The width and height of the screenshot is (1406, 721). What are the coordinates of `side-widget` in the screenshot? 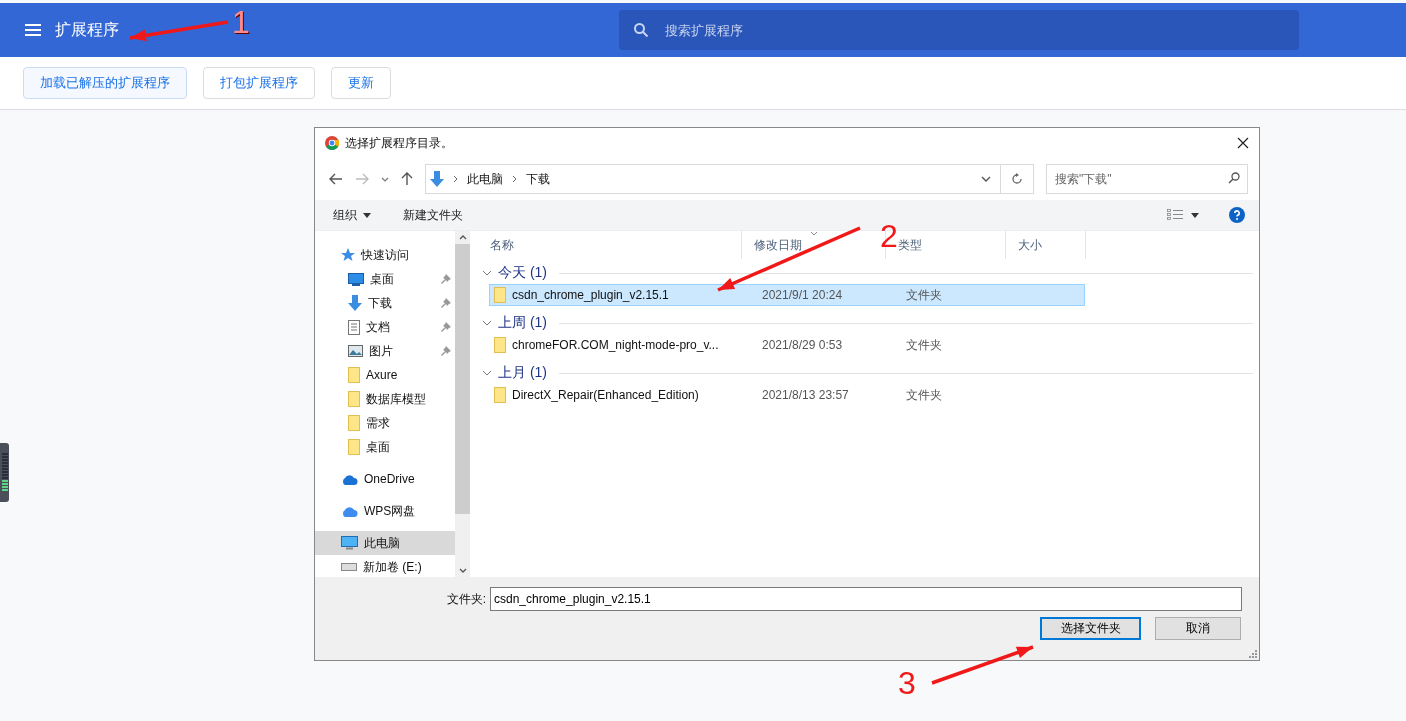 It's located at (4, 472).